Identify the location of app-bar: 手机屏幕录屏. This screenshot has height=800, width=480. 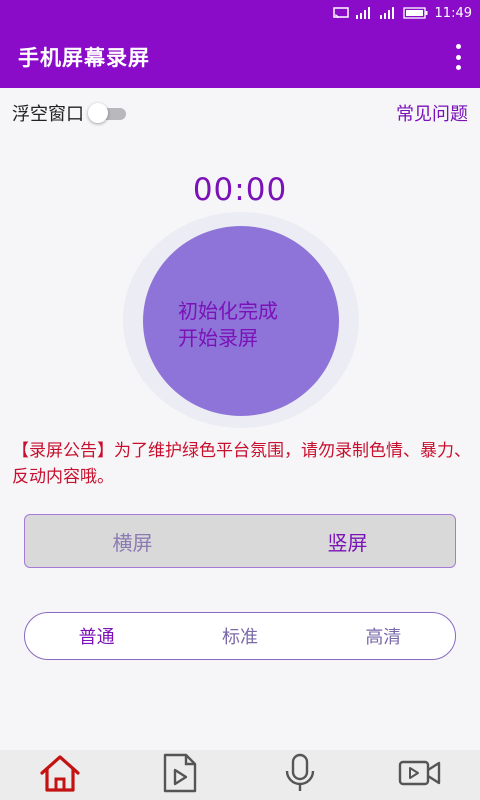
(240, 57).